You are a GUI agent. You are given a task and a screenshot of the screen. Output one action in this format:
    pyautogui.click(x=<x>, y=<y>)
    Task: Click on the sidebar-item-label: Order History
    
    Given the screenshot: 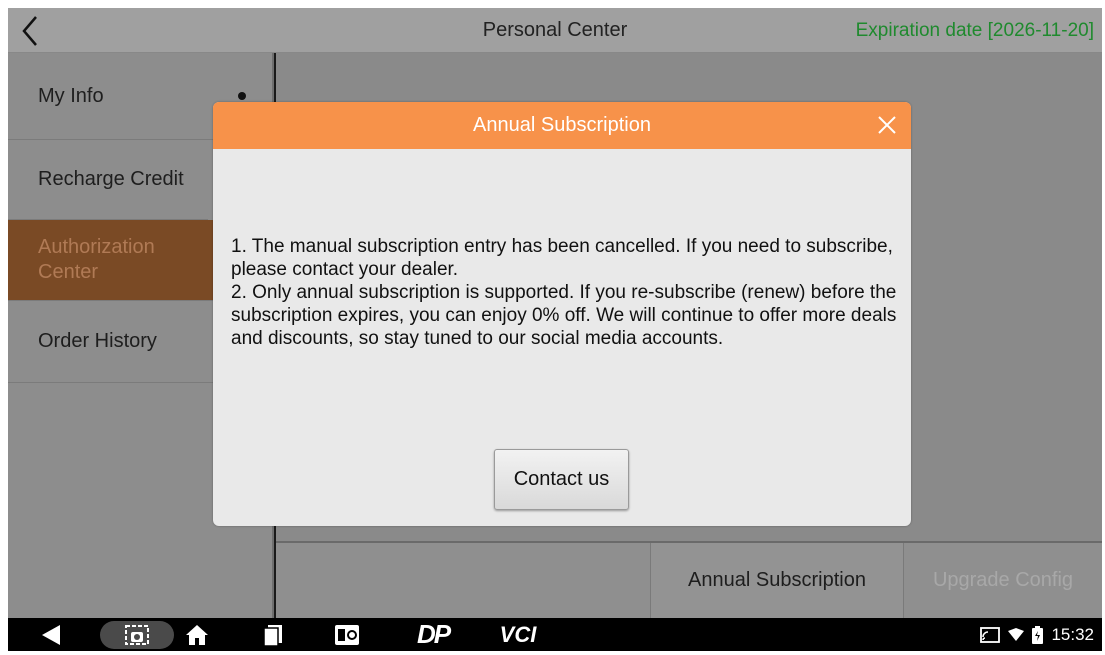 What is the action you would take?
    pyautogui.click(x=97, y=341)
    